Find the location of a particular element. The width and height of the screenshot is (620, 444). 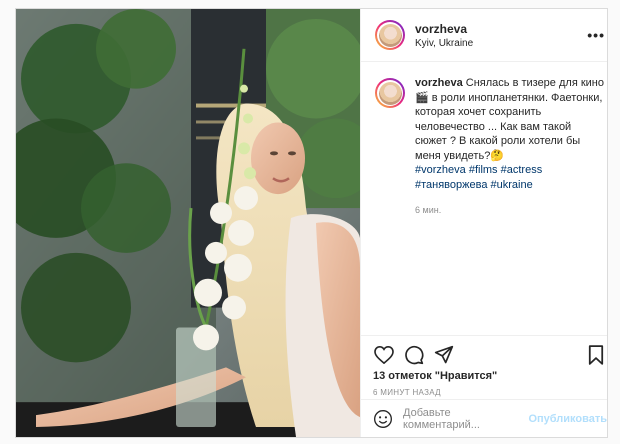

emoji-icon is located at coordinates (383, 419).